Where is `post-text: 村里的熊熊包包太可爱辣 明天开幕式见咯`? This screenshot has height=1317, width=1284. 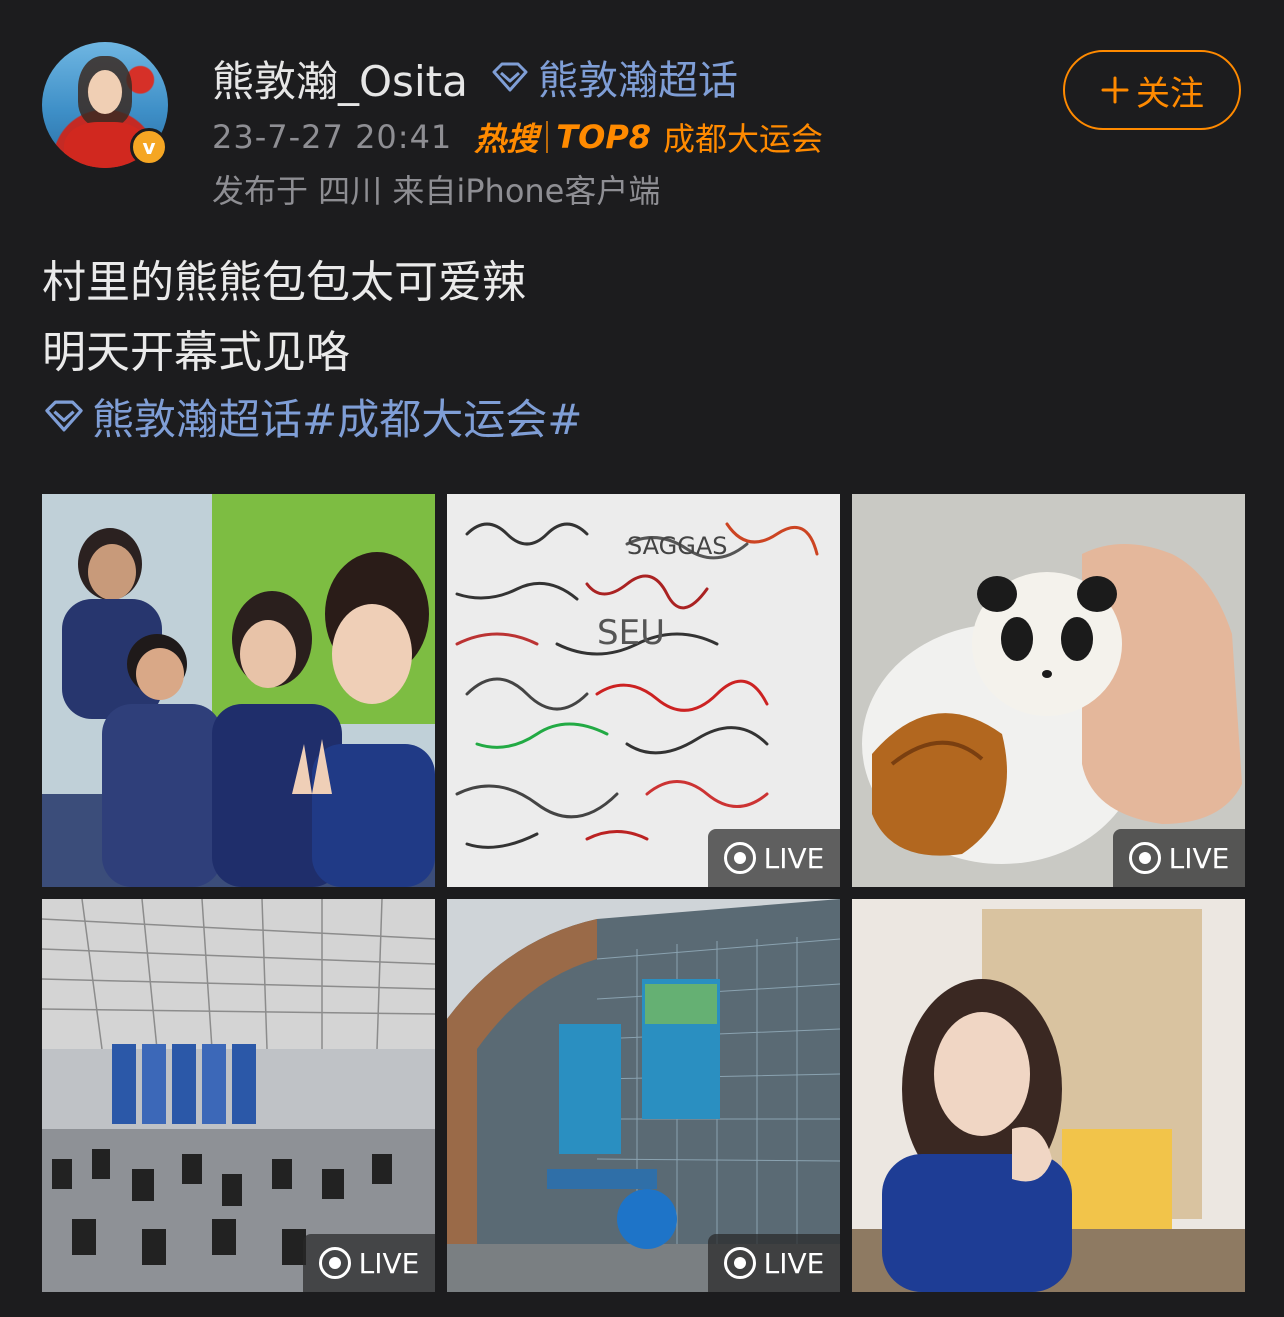 post-text: 村里的熊熊包包太可爱辣 明天开幕式见咯 is located at coordinates (284, 318).